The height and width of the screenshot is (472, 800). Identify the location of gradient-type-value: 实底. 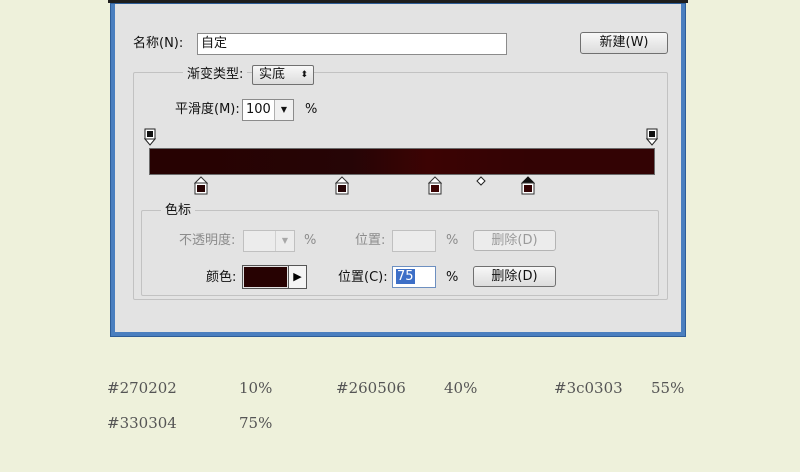
(272, 74).